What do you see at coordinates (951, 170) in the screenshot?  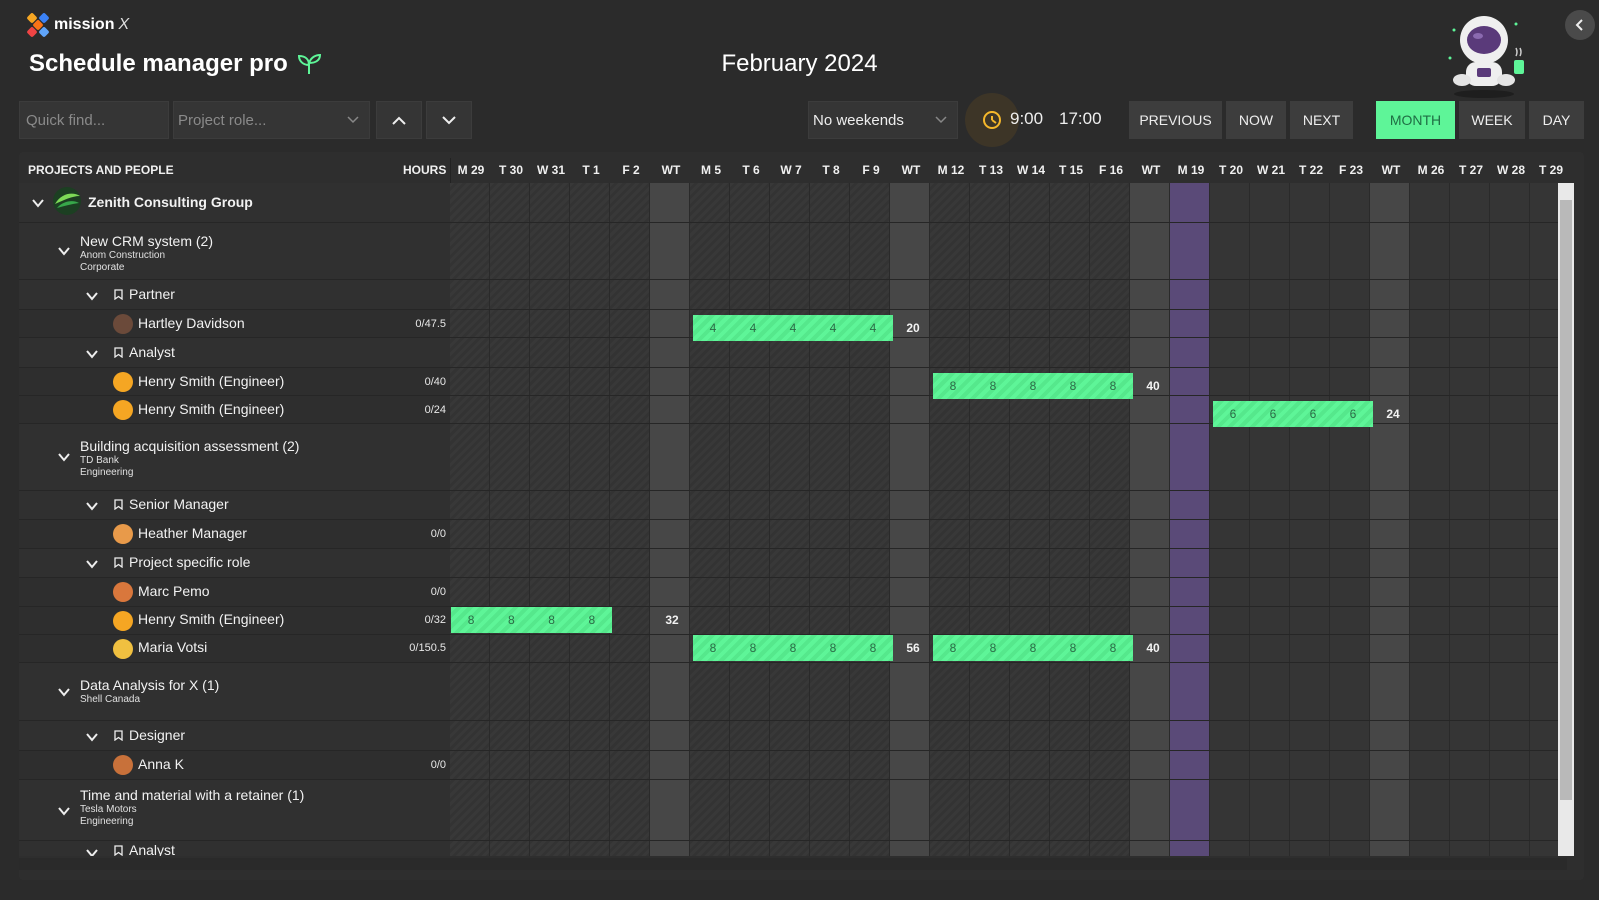 I see `day-header: M 12` at bounding box center [951, 170].